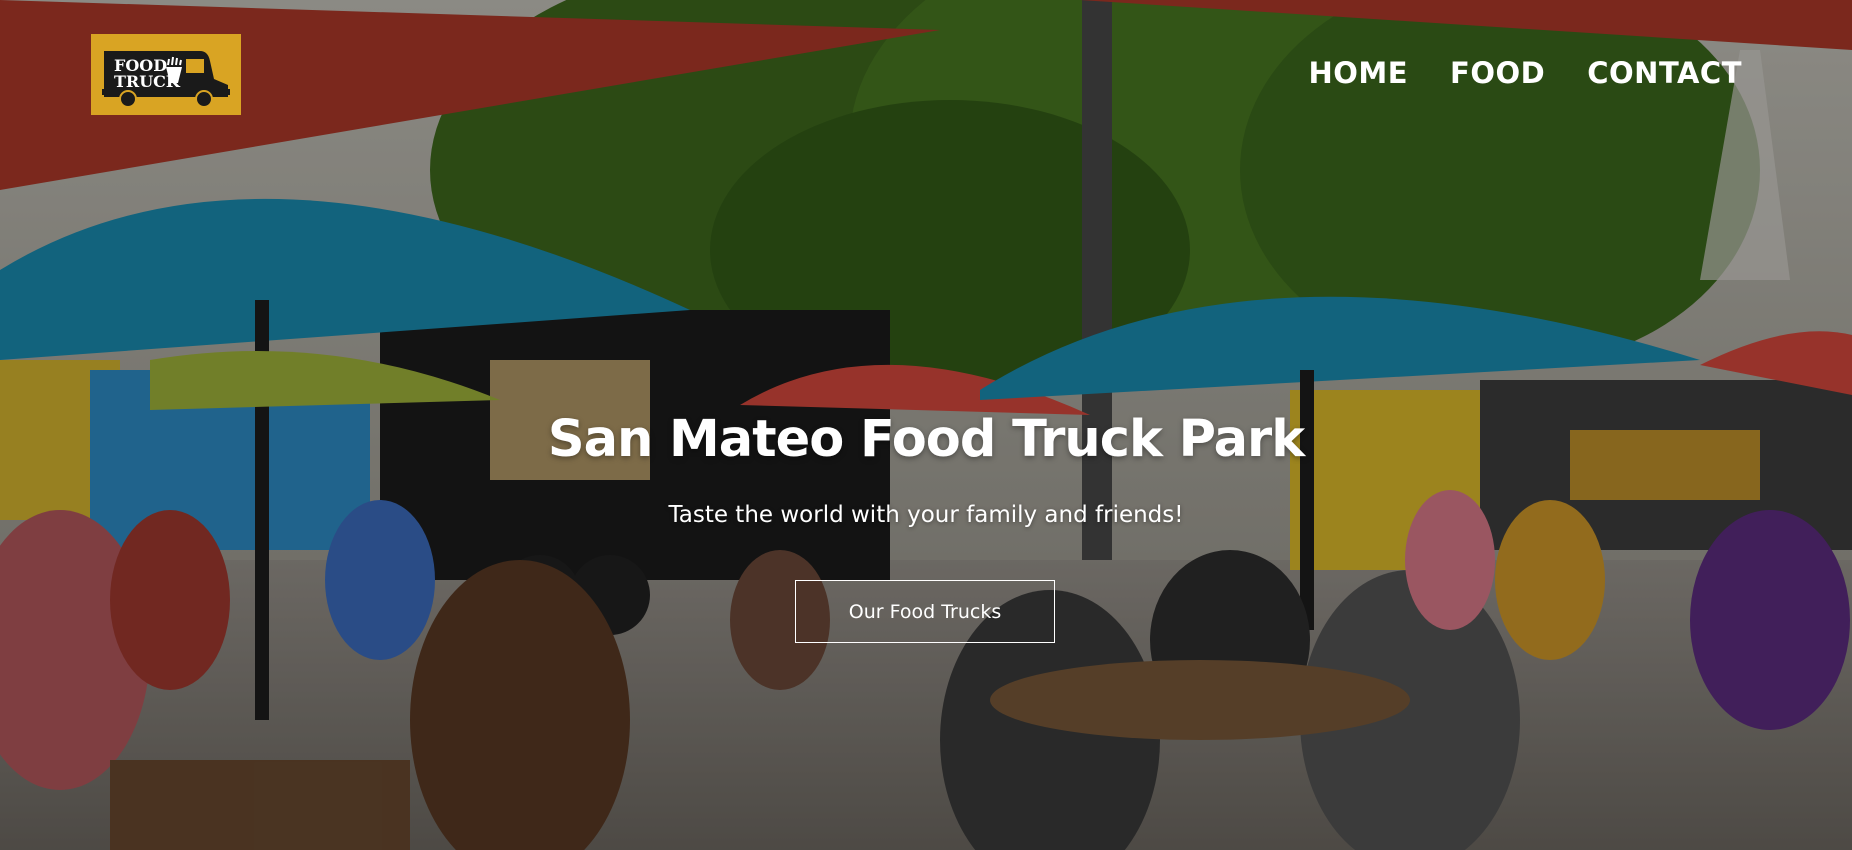 This screenshot has height=850, width=1852. I want to click on nav-food-link: FOOD, so click(1497, 73).